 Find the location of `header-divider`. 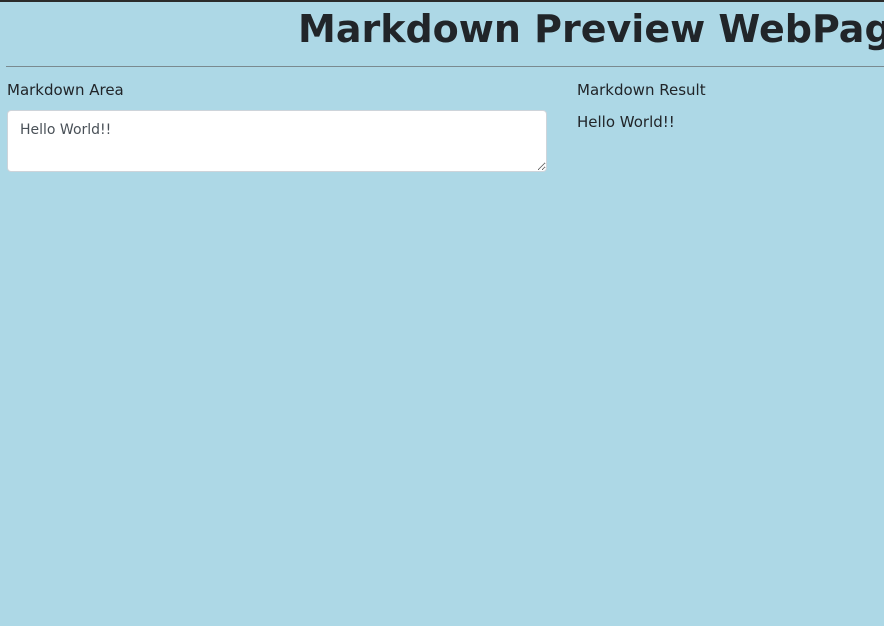

header-divider is located at coordinates (445, 66).